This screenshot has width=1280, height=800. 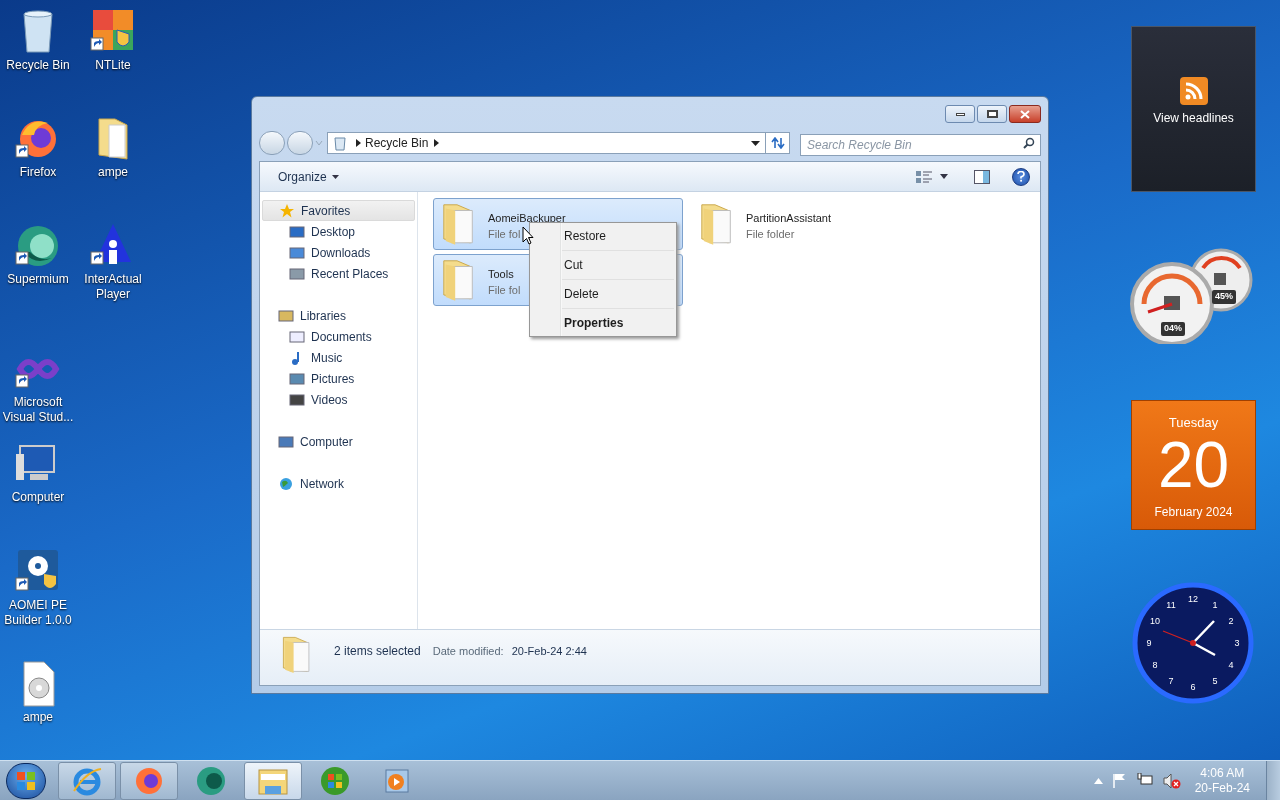 What do you see at coordinates (1193, 423) in the screenshot?
I see `calendar-weekday: Tuesday` at bounding box center [1193, 423].